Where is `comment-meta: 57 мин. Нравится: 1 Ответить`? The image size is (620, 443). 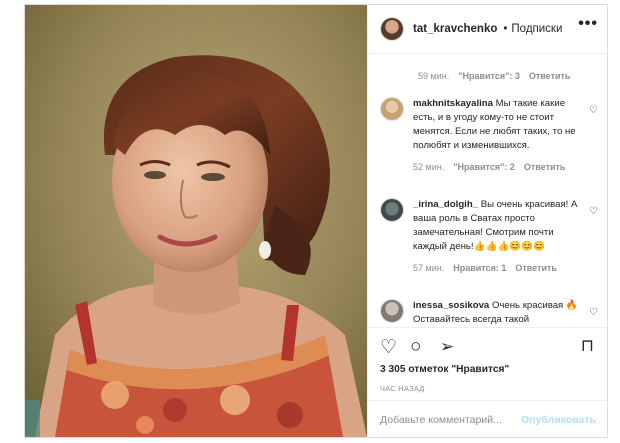
comment-meta: 57 мин. Нравится: 1 Ответить is located at coordinates (505, 268).